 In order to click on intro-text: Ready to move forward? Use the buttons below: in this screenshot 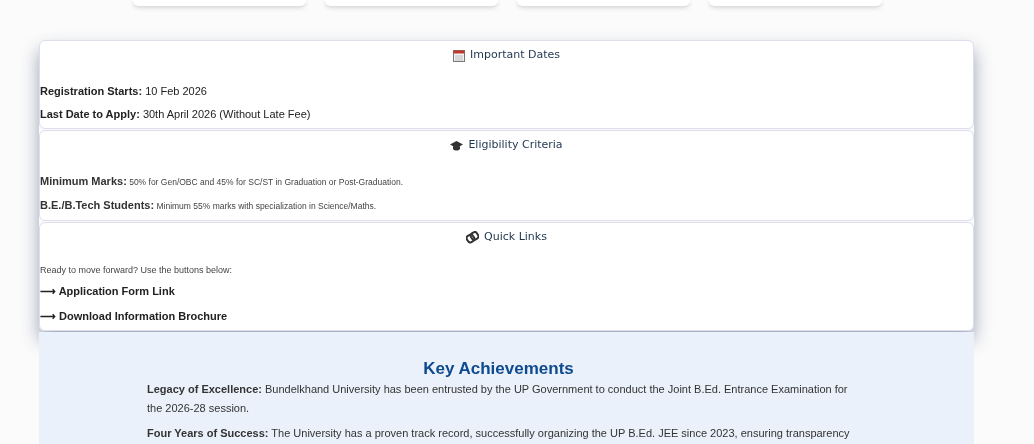, I will do `click(137, 270)`.